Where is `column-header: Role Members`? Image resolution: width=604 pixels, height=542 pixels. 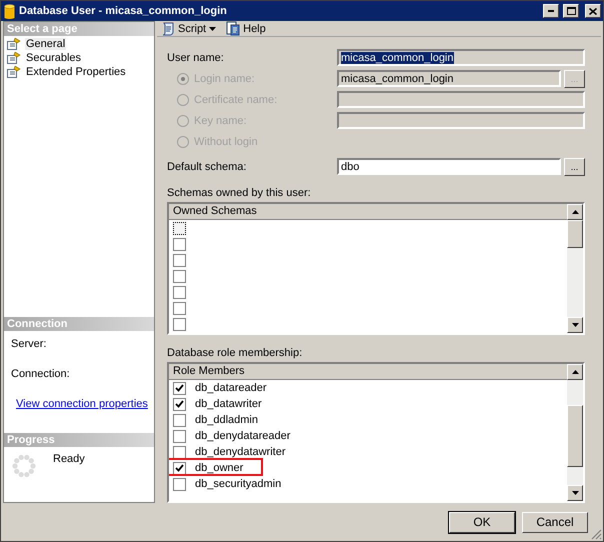 column-header: Role Members is located at coordinates (368, 372).